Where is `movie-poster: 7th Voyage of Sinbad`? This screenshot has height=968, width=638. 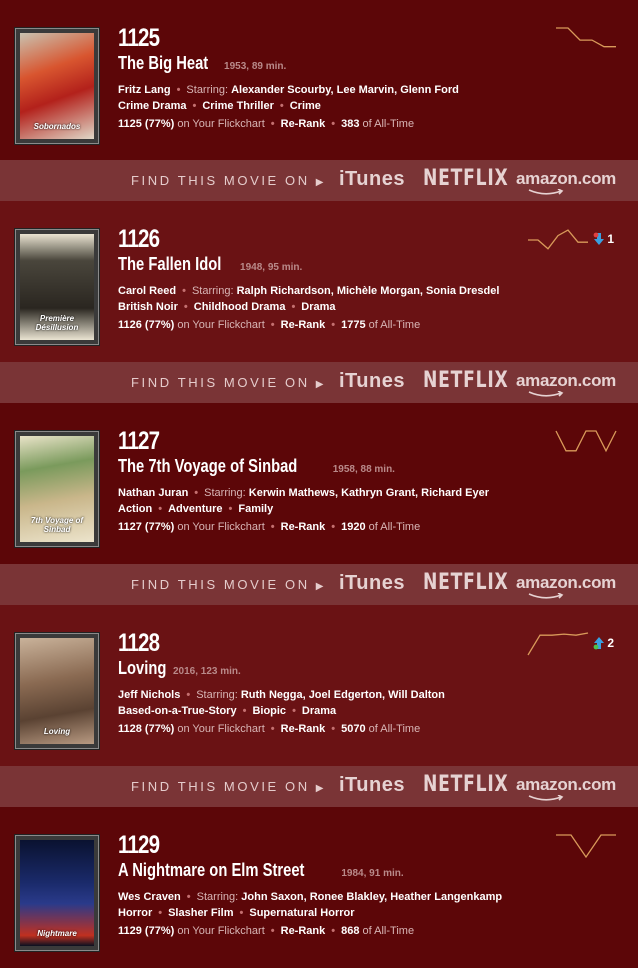 movie-poster: 7th Voyage of Sinbad is located at coordinates (57, 489).